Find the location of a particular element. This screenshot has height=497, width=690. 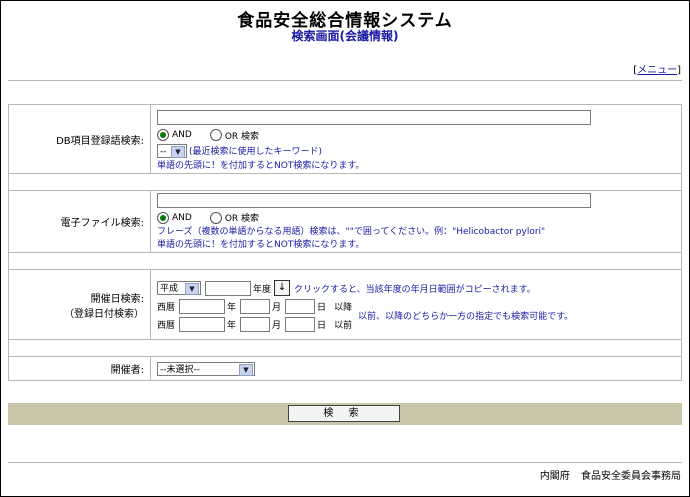

db-and-radio is located at coordinates (163, 135).